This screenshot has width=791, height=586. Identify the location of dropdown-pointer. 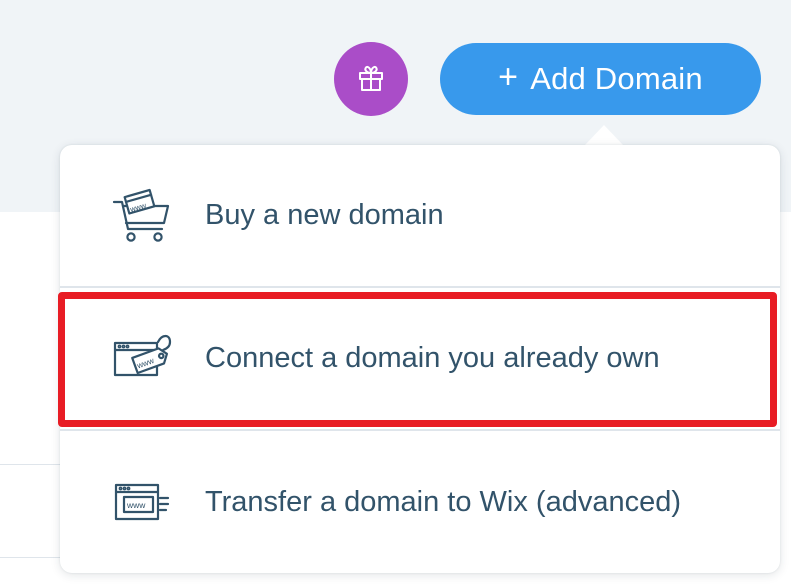
(604, 135).